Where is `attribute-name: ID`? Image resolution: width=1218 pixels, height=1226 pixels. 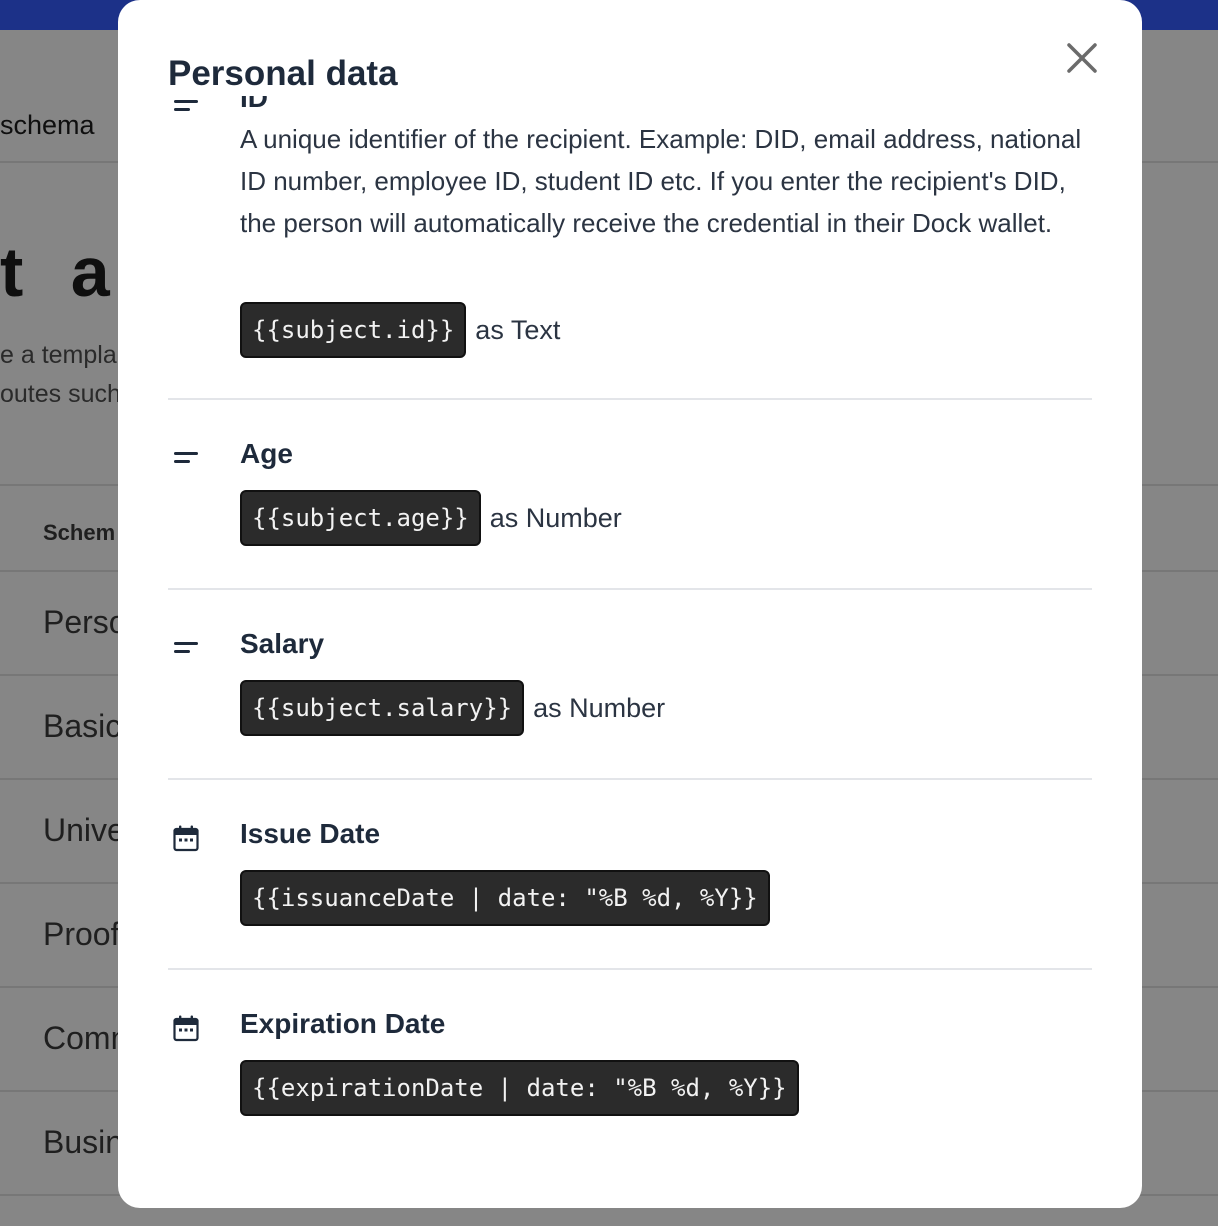 attribute-name: ID is located at coordinates (254, 104).